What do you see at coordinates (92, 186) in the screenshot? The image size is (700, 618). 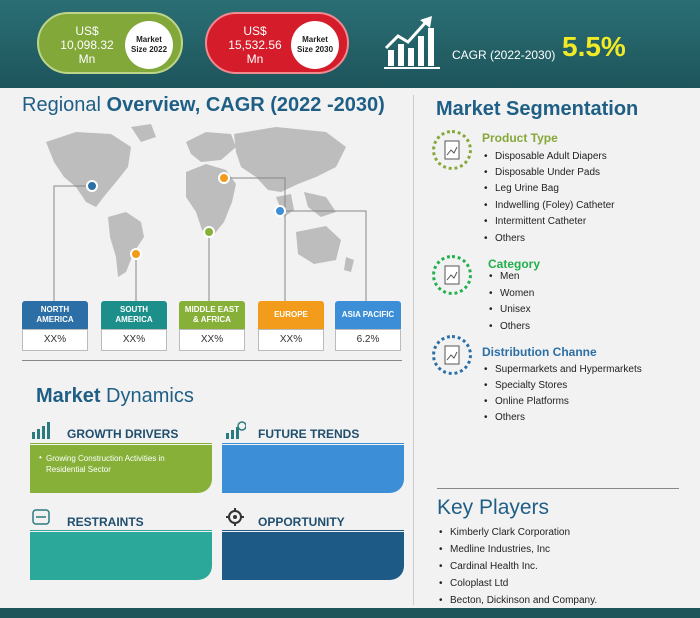 I see `marker-north-america` at bounding box center [92, 186].